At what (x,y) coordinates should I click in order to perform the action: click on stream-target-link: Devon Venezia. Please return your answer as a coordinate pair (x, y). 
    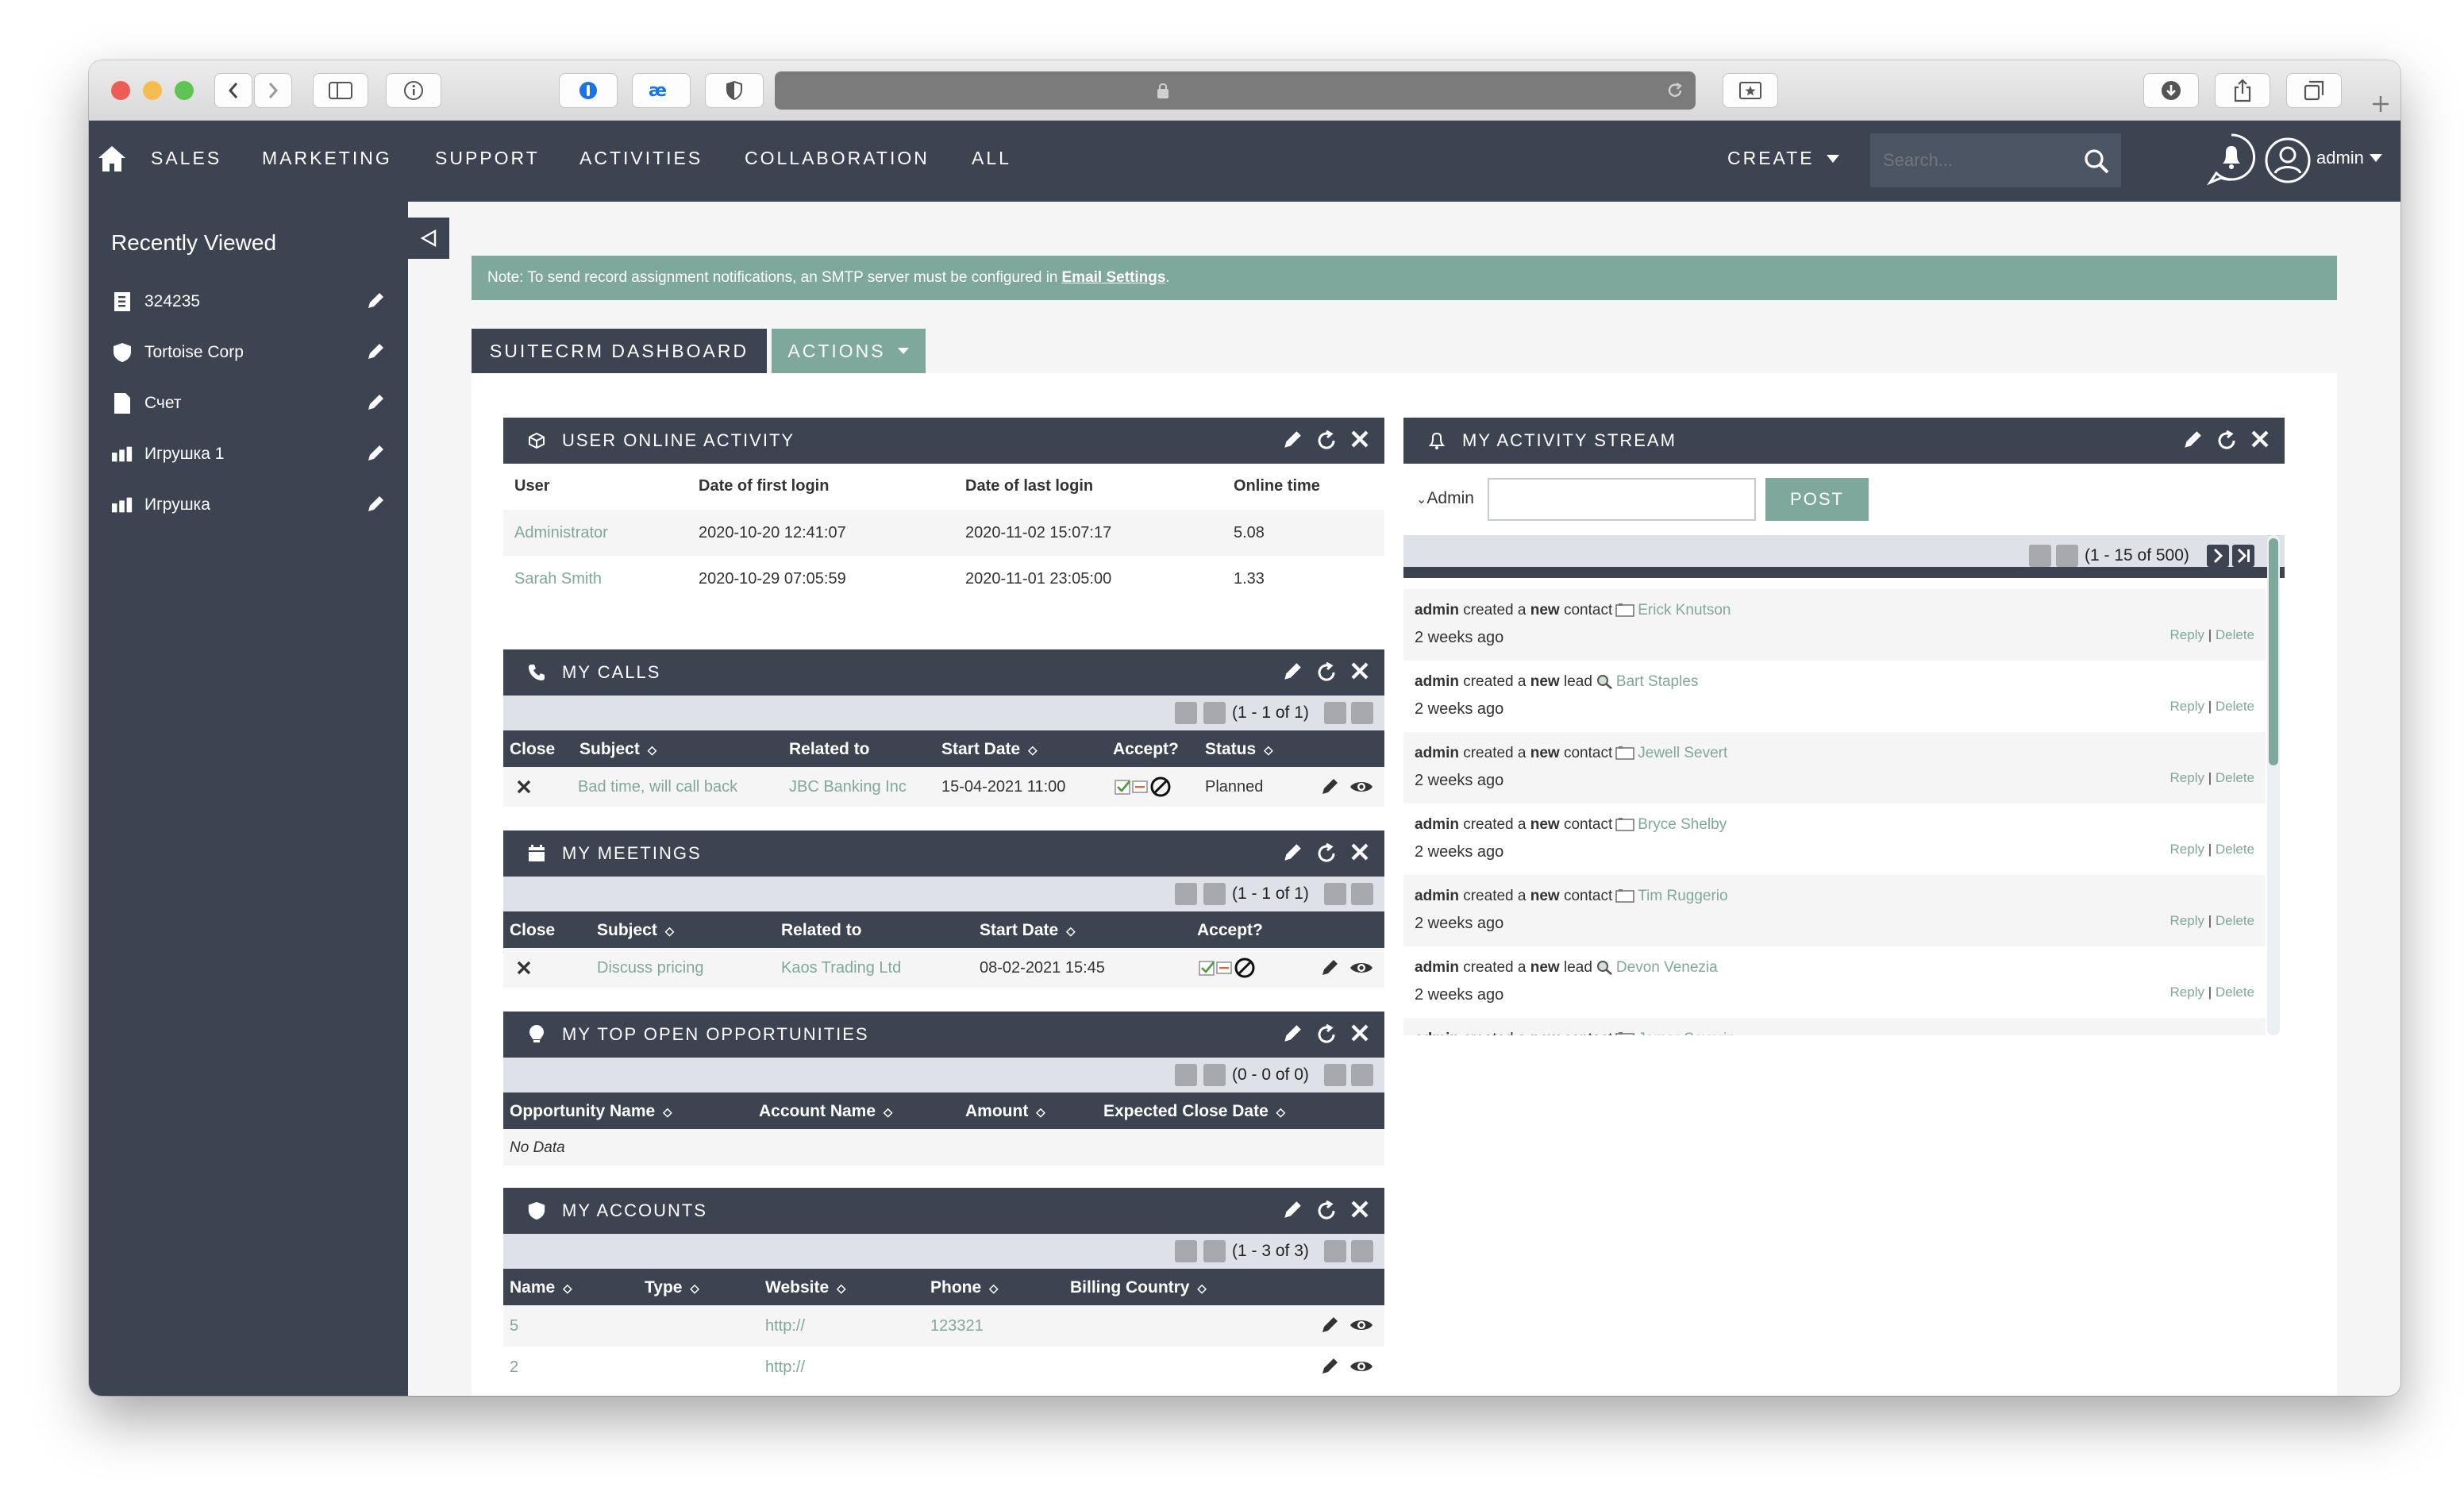
    Looking at the image, I should click on (1667, 967).